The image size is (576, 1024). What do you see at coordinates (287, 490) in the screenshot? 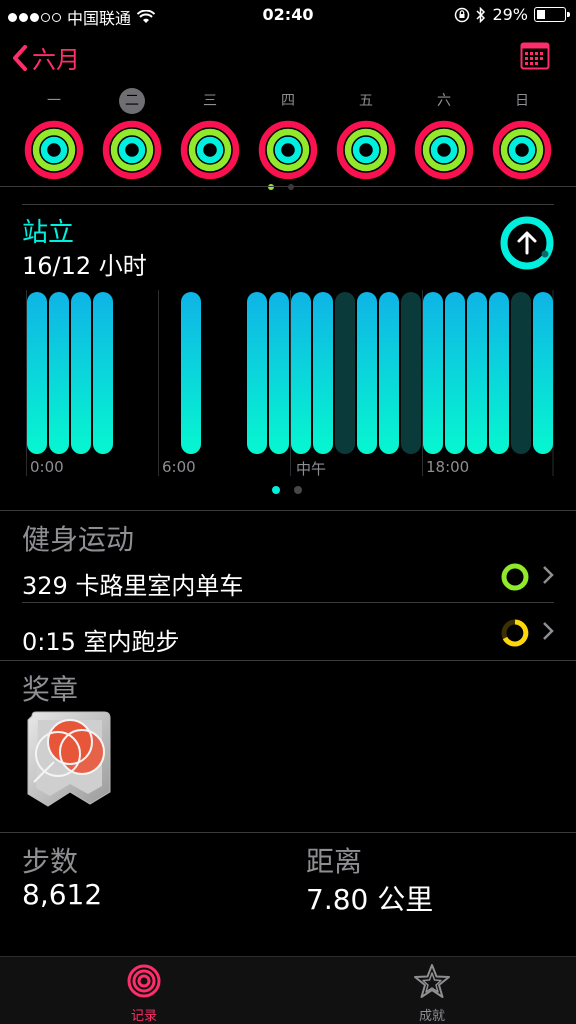
I see `chart-page-indicator` at bounding box center [287, 490].